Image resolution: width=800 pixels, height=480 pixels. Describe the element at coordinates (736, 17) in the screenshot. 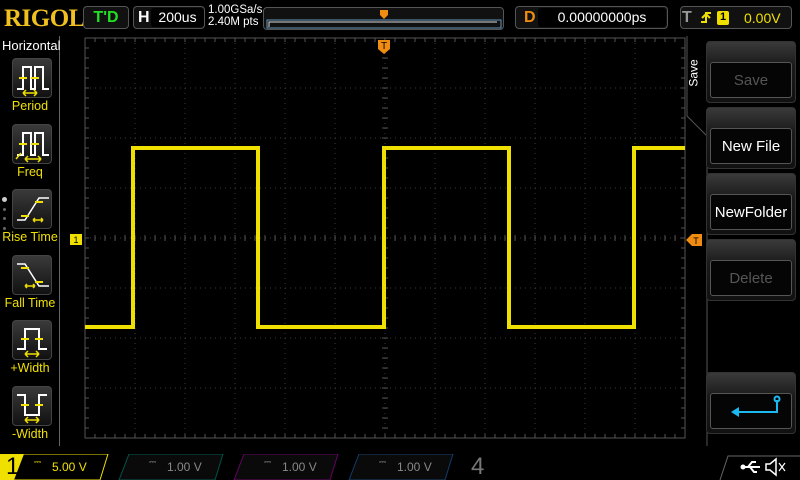

I see `trigger-box: T 1 0.00V` at that location.